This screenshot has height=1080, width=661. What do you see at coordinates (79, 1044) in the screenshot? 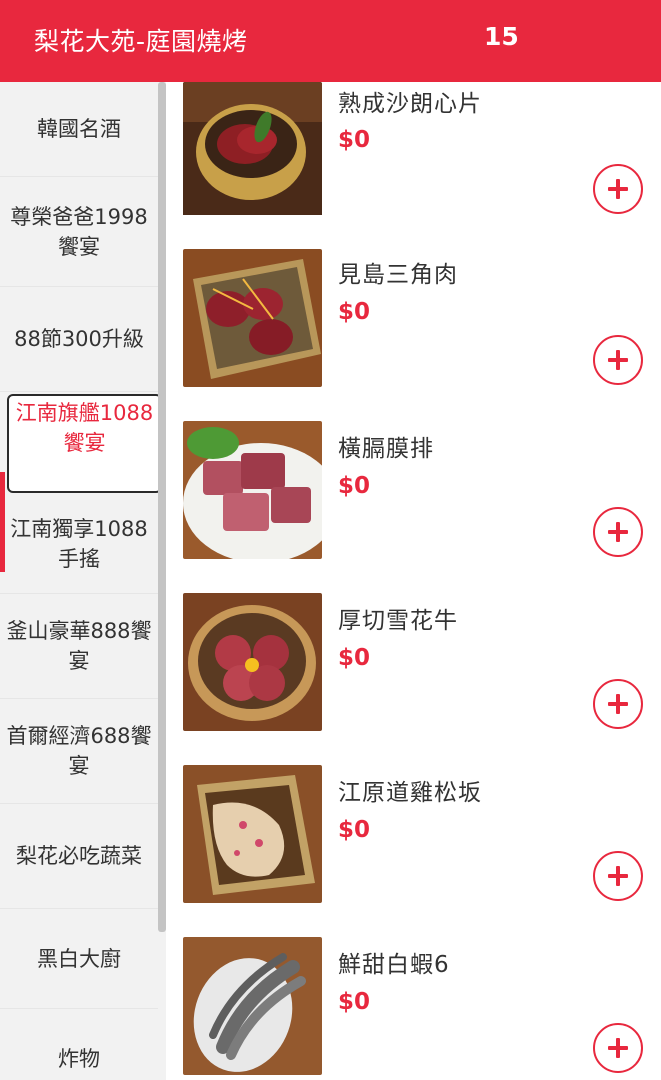
I see `category-item: 炸物` at bounding box center [79, 1044].